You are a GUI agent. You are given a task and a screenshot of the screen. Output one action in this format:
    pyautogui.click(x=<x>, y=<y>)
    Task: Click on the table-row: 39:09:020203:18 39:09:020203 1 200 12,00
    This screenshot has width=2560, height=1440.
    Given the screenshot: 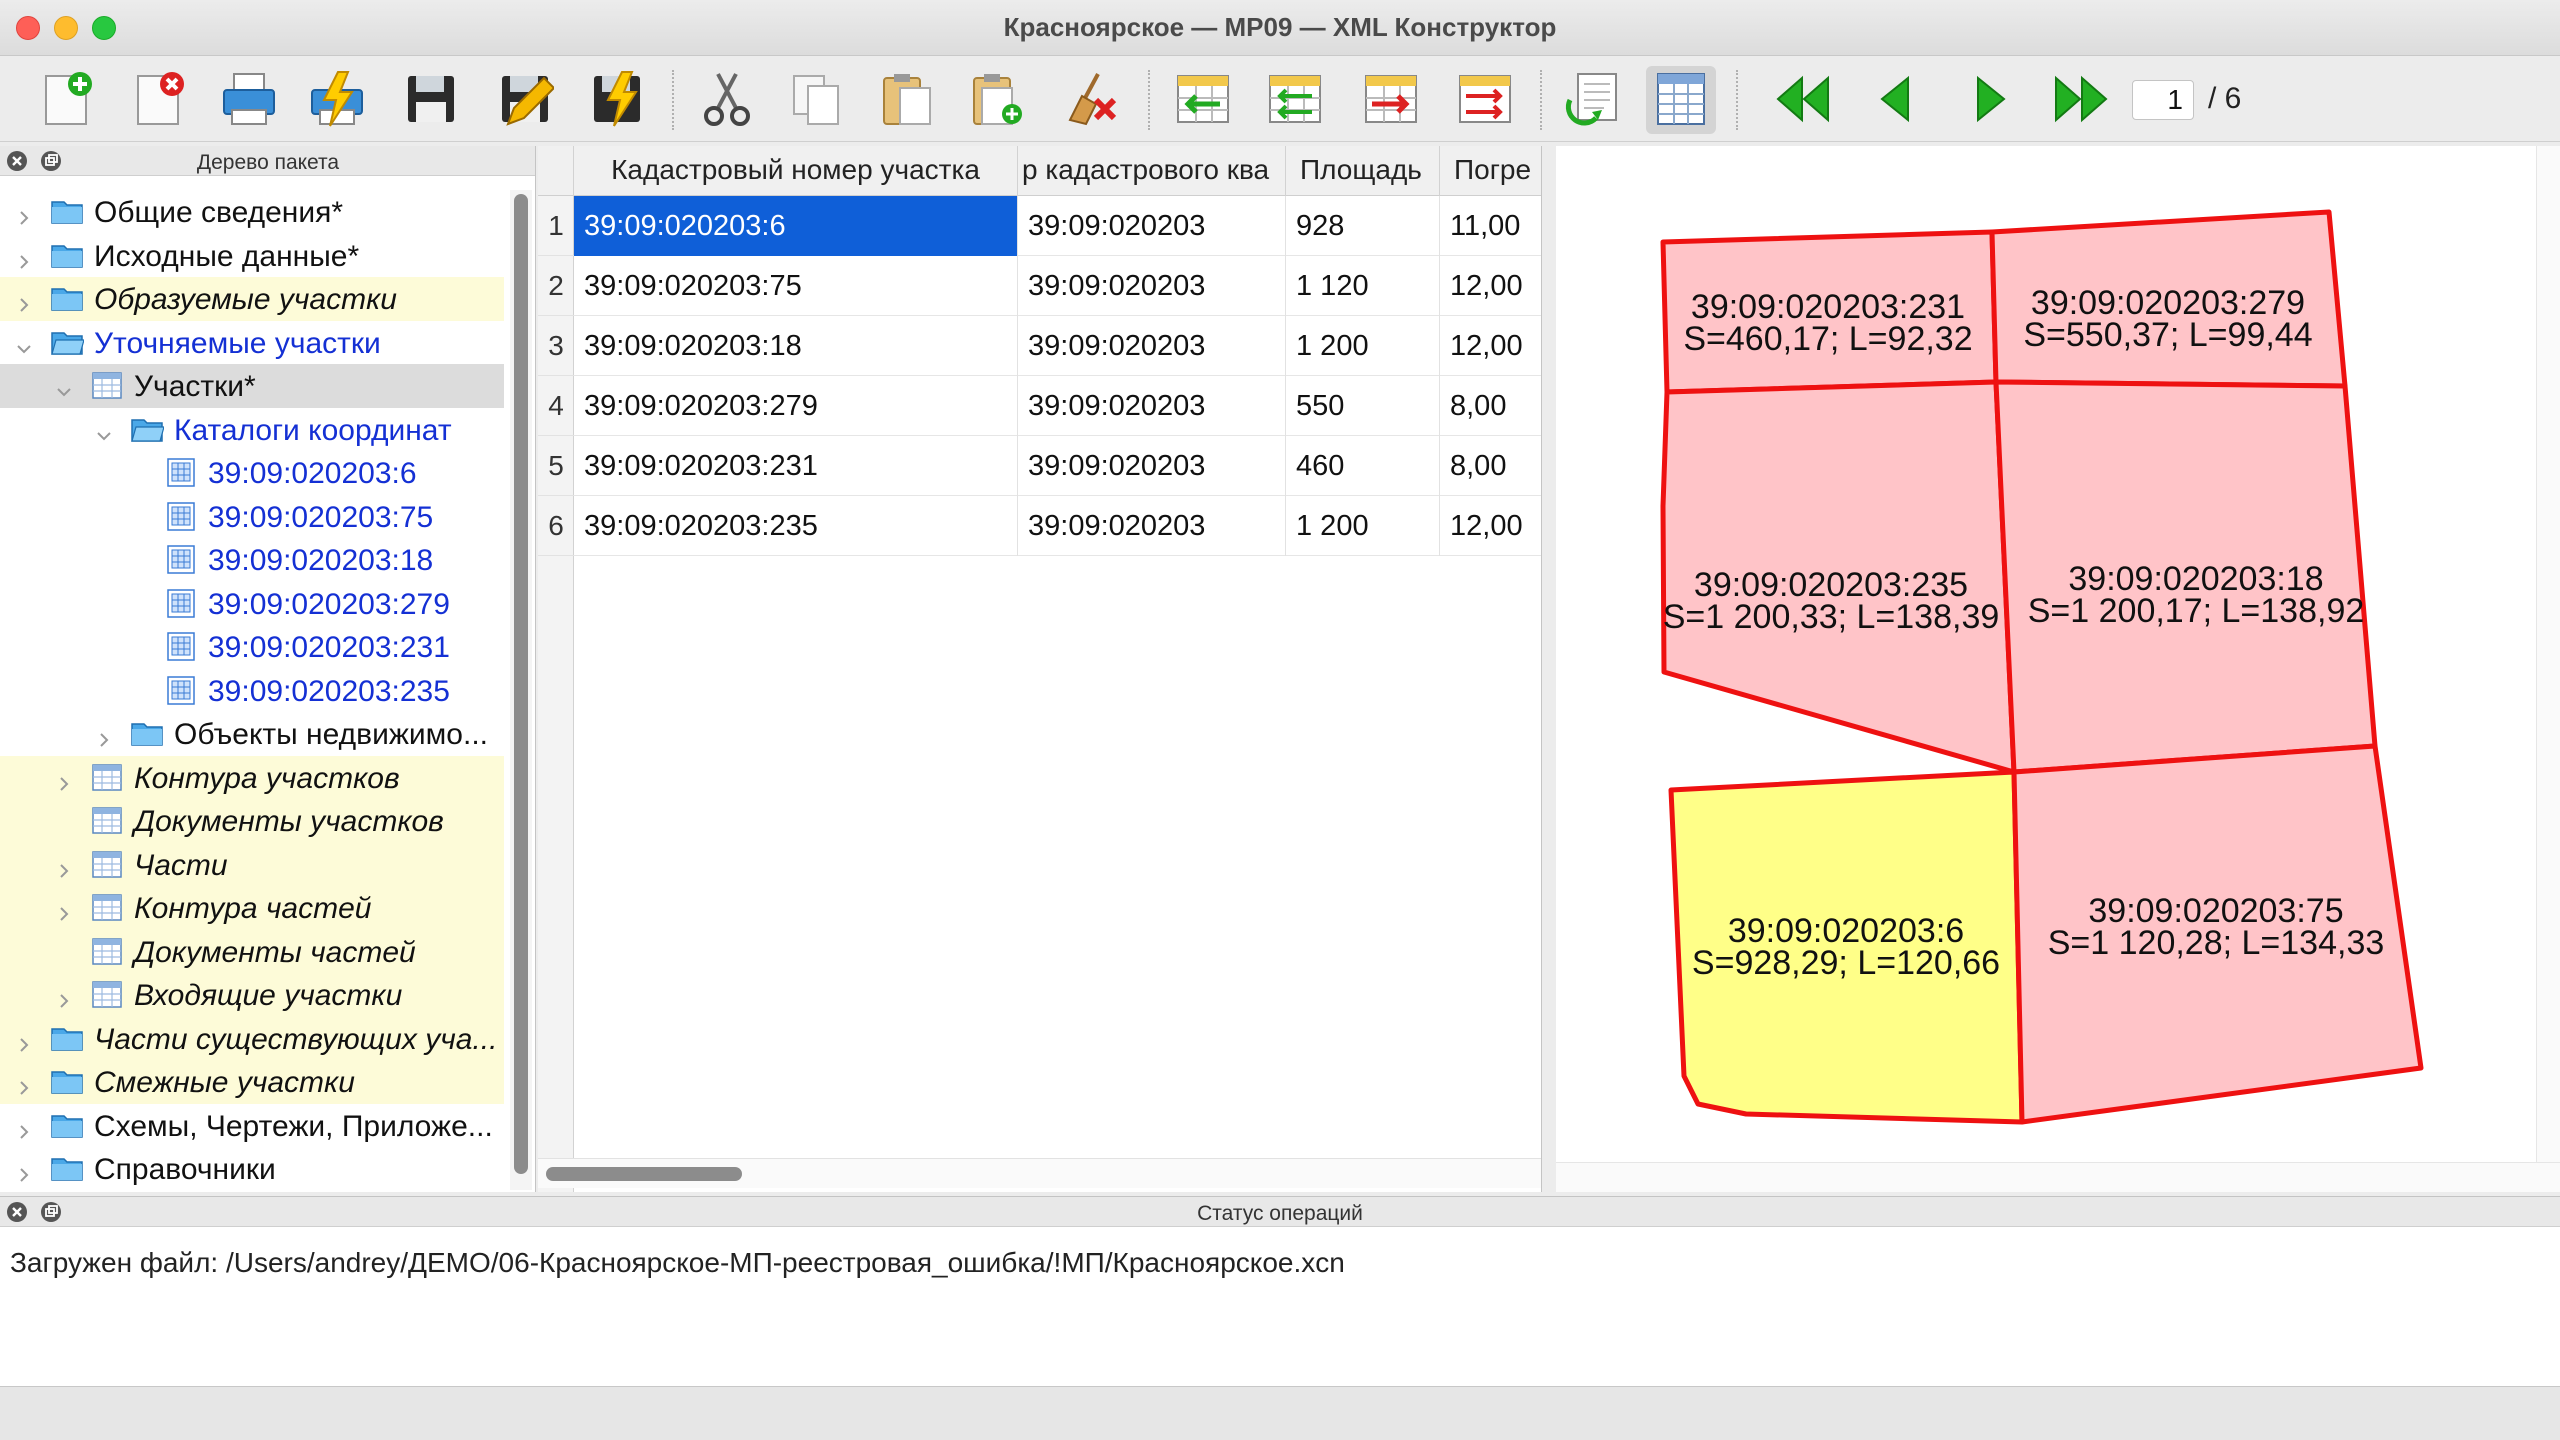 What is the action you would take?
    pyautogui.click(x=1057, y=346)
    